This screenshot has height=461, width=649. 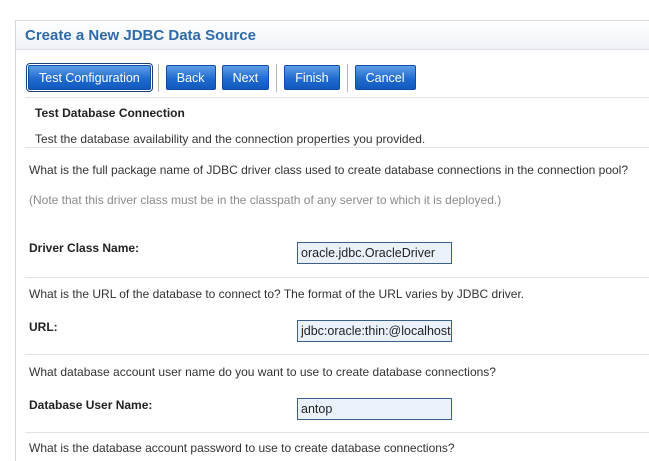 What do you see at coordinates (245, 77) in the screenshot?
I see `next-button: Next` at bounding box center [245, 77].